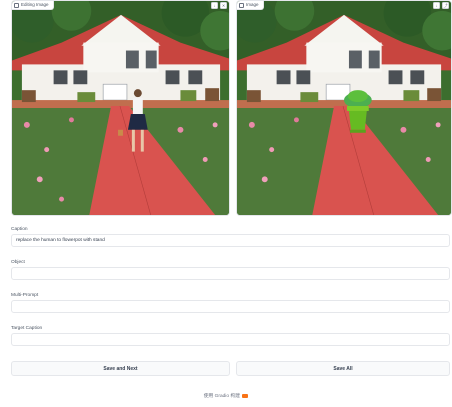 Image resolution: width=452 pixels, height=407 pixels. What do you see at coordinates (230, 306) in the screenshot?
I see `multi-prompt-input` at bounding box center [230, 306].